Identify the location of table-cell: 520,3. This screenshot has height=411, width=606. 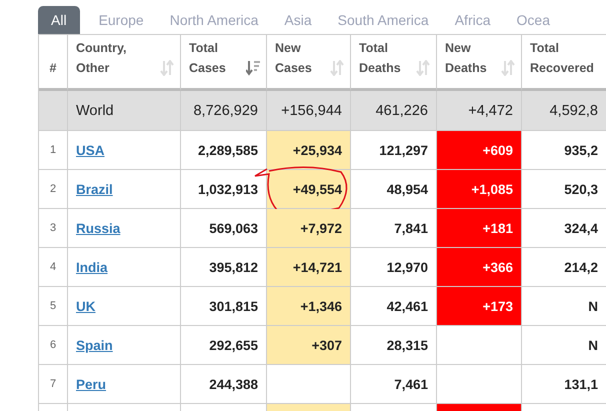
(564, 189).